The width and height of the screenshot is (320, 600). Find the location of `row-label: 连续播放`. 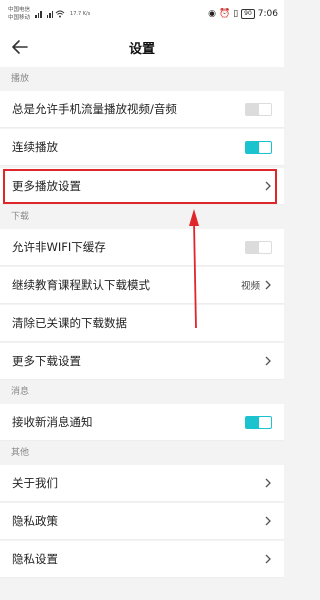

row-label: 连续播放 is located at coordinates (35, 147).